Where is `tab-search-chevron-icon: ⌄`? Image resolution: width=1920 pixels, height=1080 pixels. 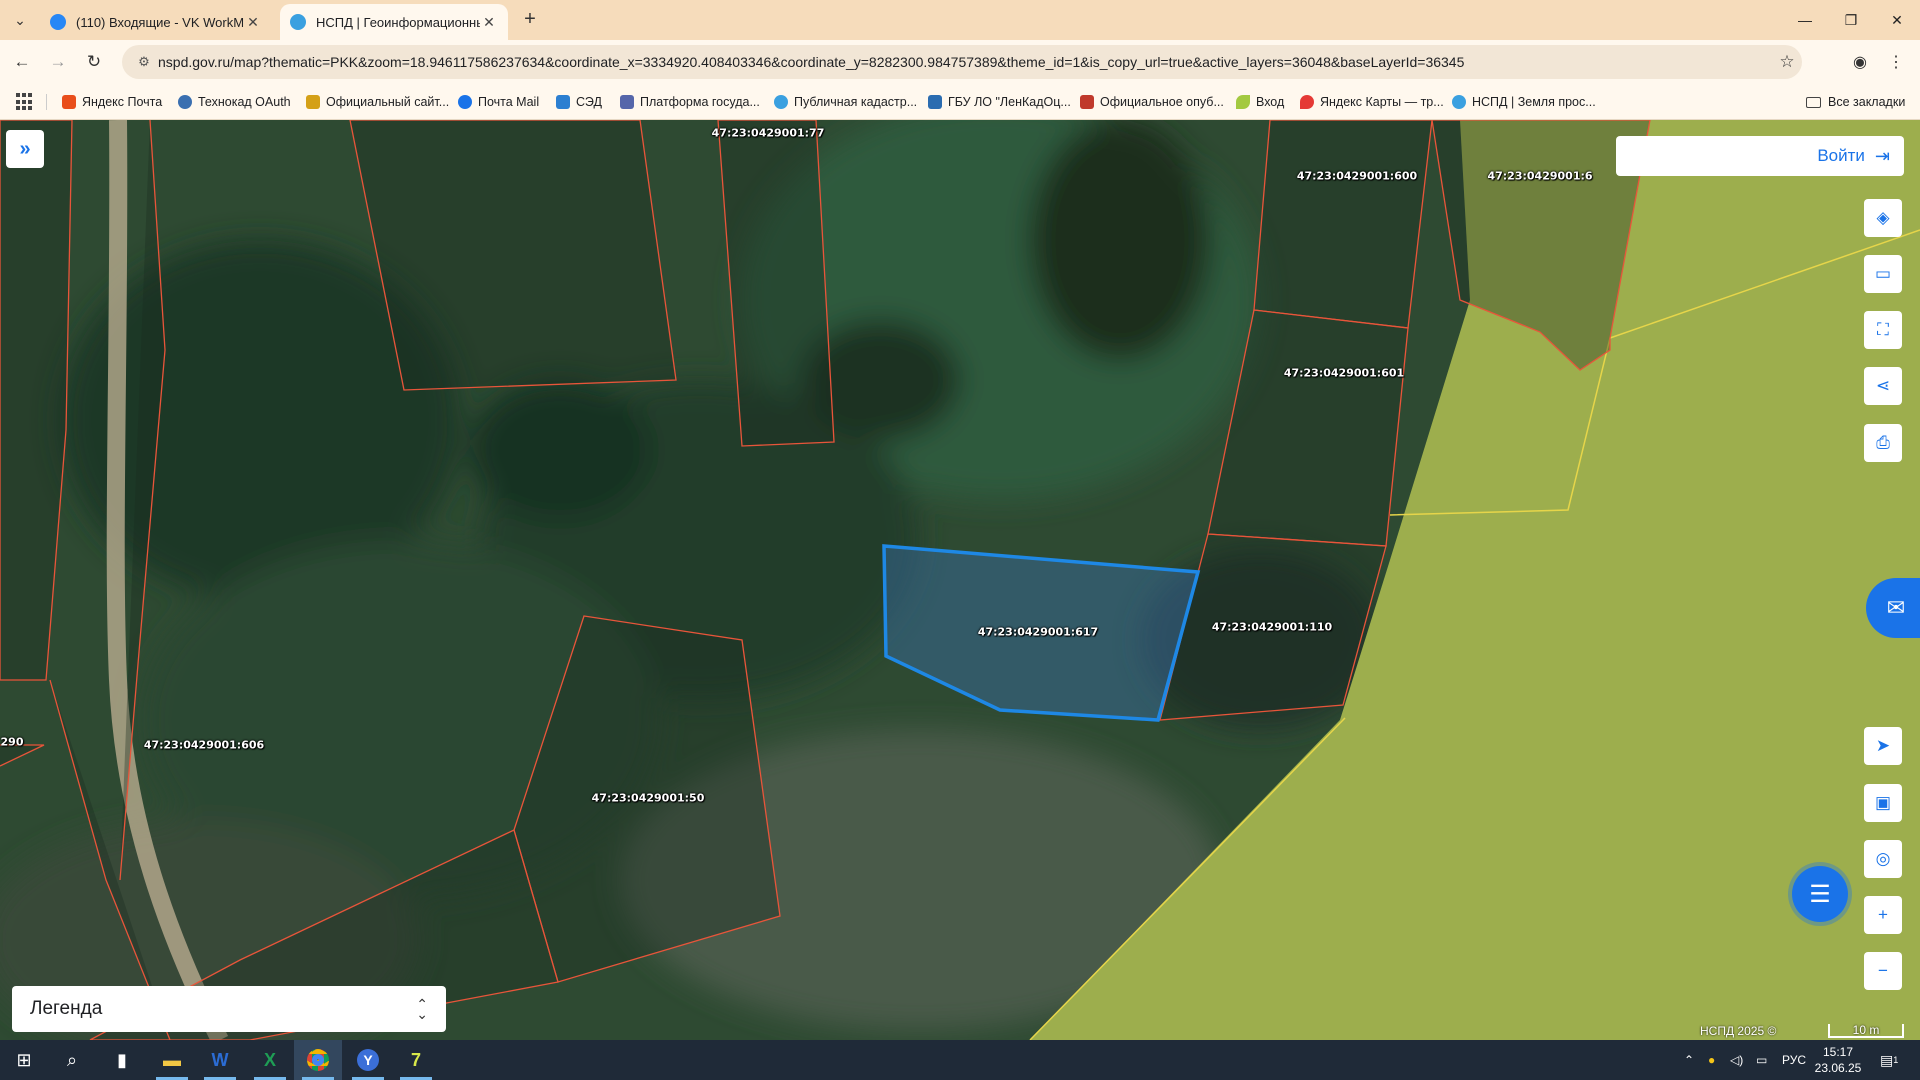 tab-search-chevron-icon: ⌄ is located at coordinates (20, 20).